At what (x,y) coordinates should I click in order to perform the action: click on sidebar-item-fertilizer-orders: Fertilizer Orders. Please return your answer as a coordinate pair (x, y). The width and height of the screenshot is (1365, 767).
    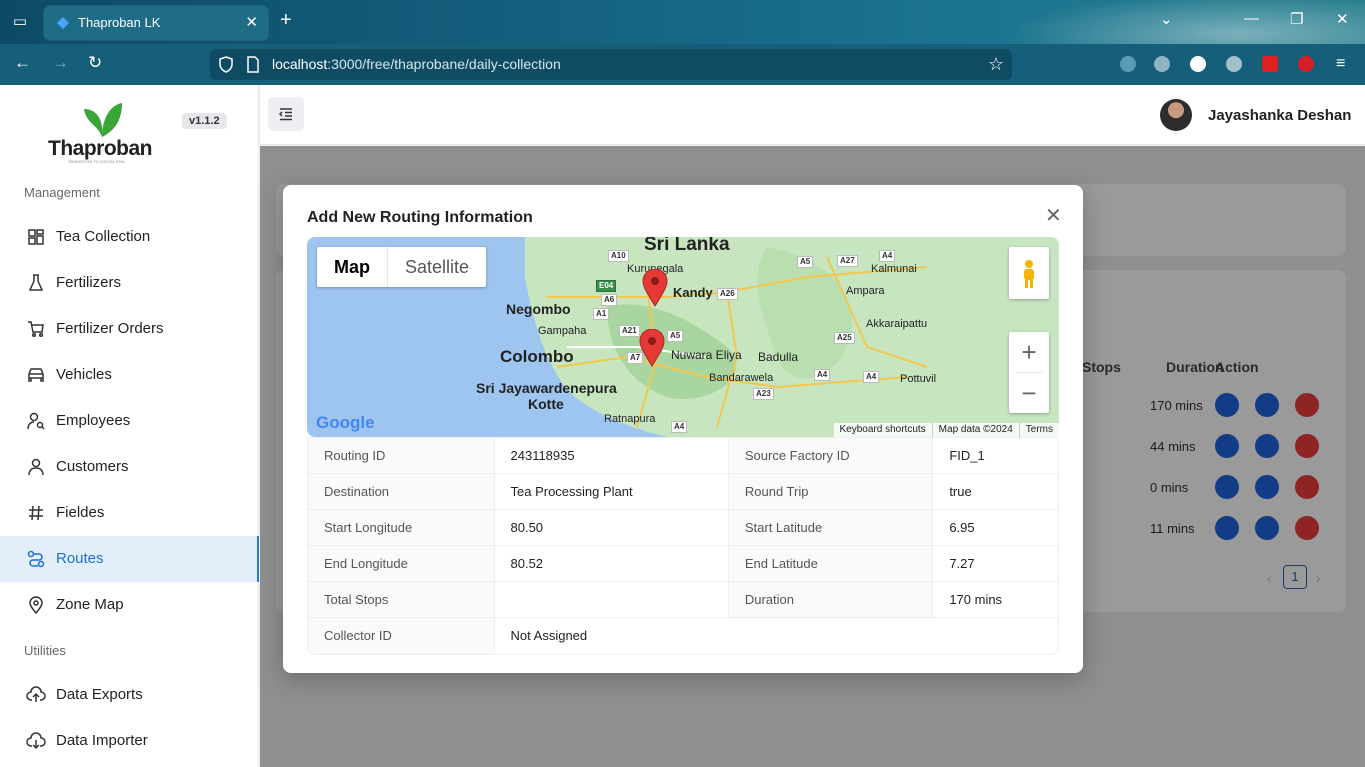
    Looking at the image, I should click on (129, 329).